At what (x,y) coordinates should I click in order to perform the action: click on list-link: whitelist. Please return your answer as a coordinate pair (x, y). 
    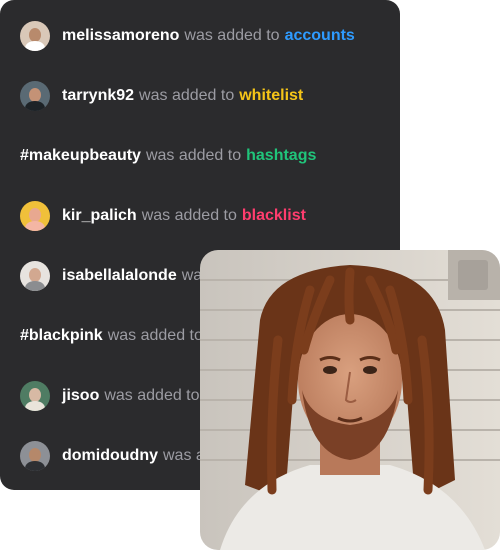
    Looking at the image, I should click on (271, 96).